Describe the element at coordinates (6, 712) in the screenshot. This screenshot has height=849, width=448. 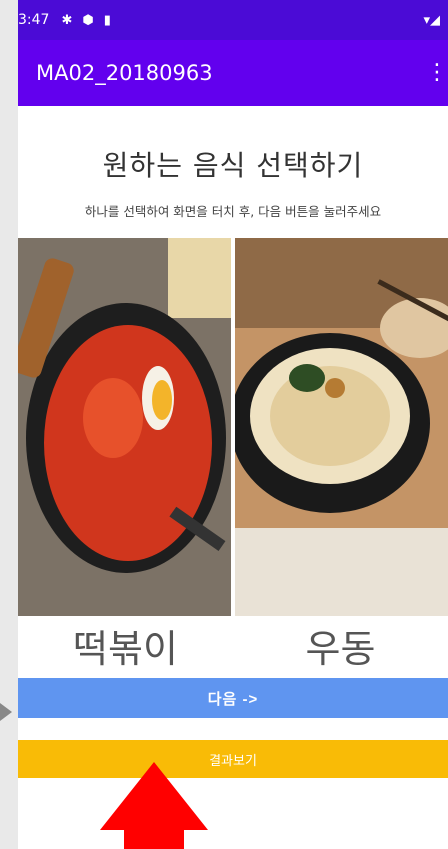
I see `side-pointer-icon` at that location.